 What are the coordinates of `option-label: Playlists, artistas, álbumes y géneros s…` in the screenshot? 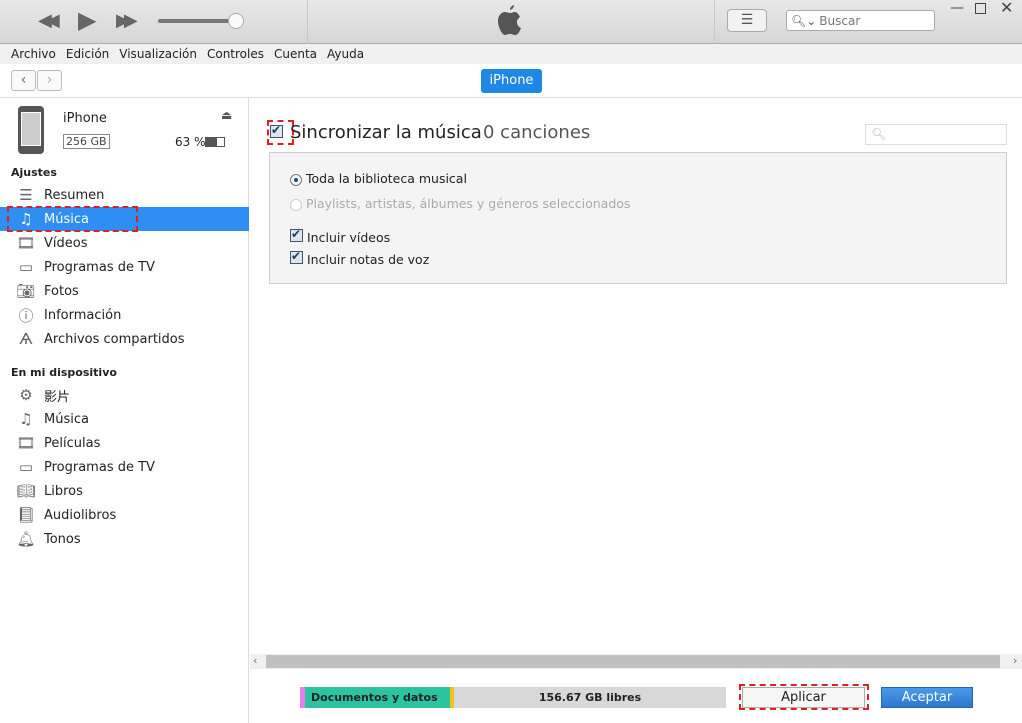 It's located at (468, 203).